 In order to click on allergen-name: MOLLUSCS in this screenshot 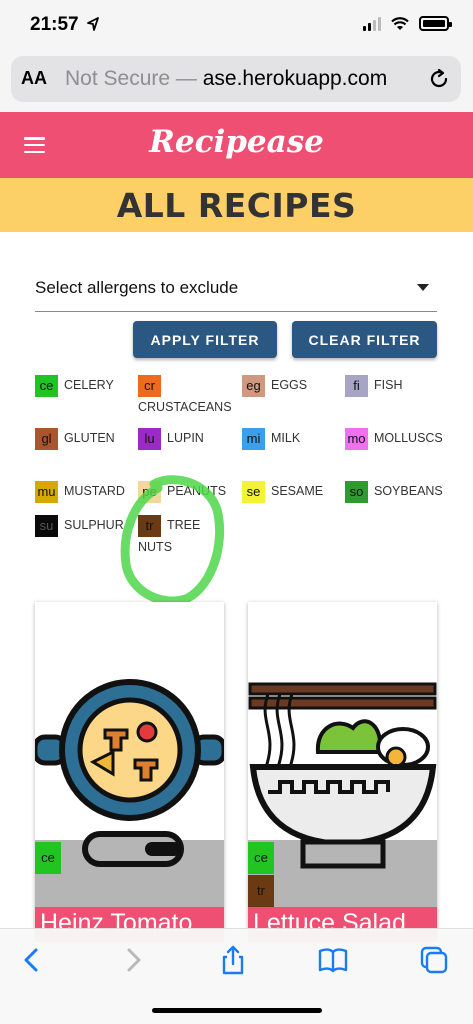, I will do `click(408, 438)`.